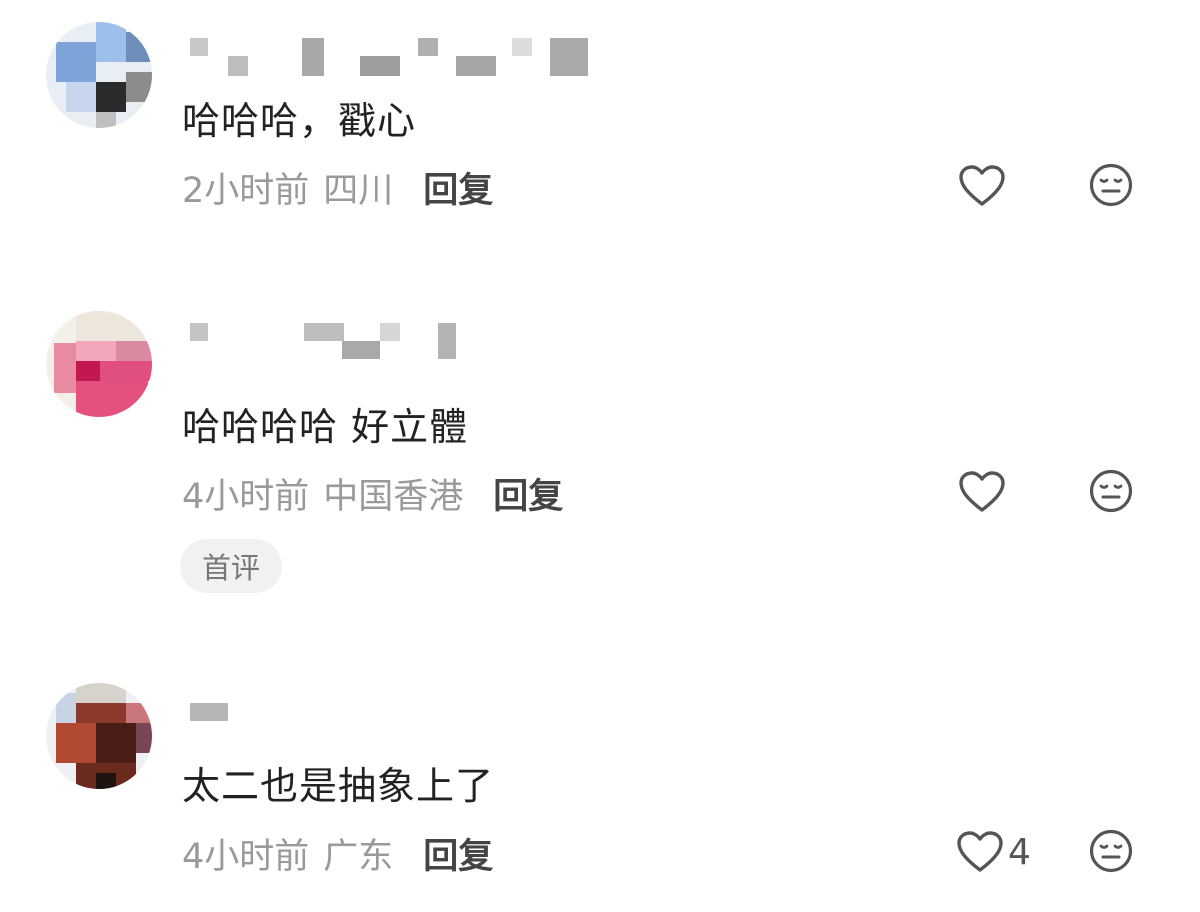 This screenshot has height=912, width=1200. I want to click on comment-meta: 4小时前 广东 回复, so click(337, 853).